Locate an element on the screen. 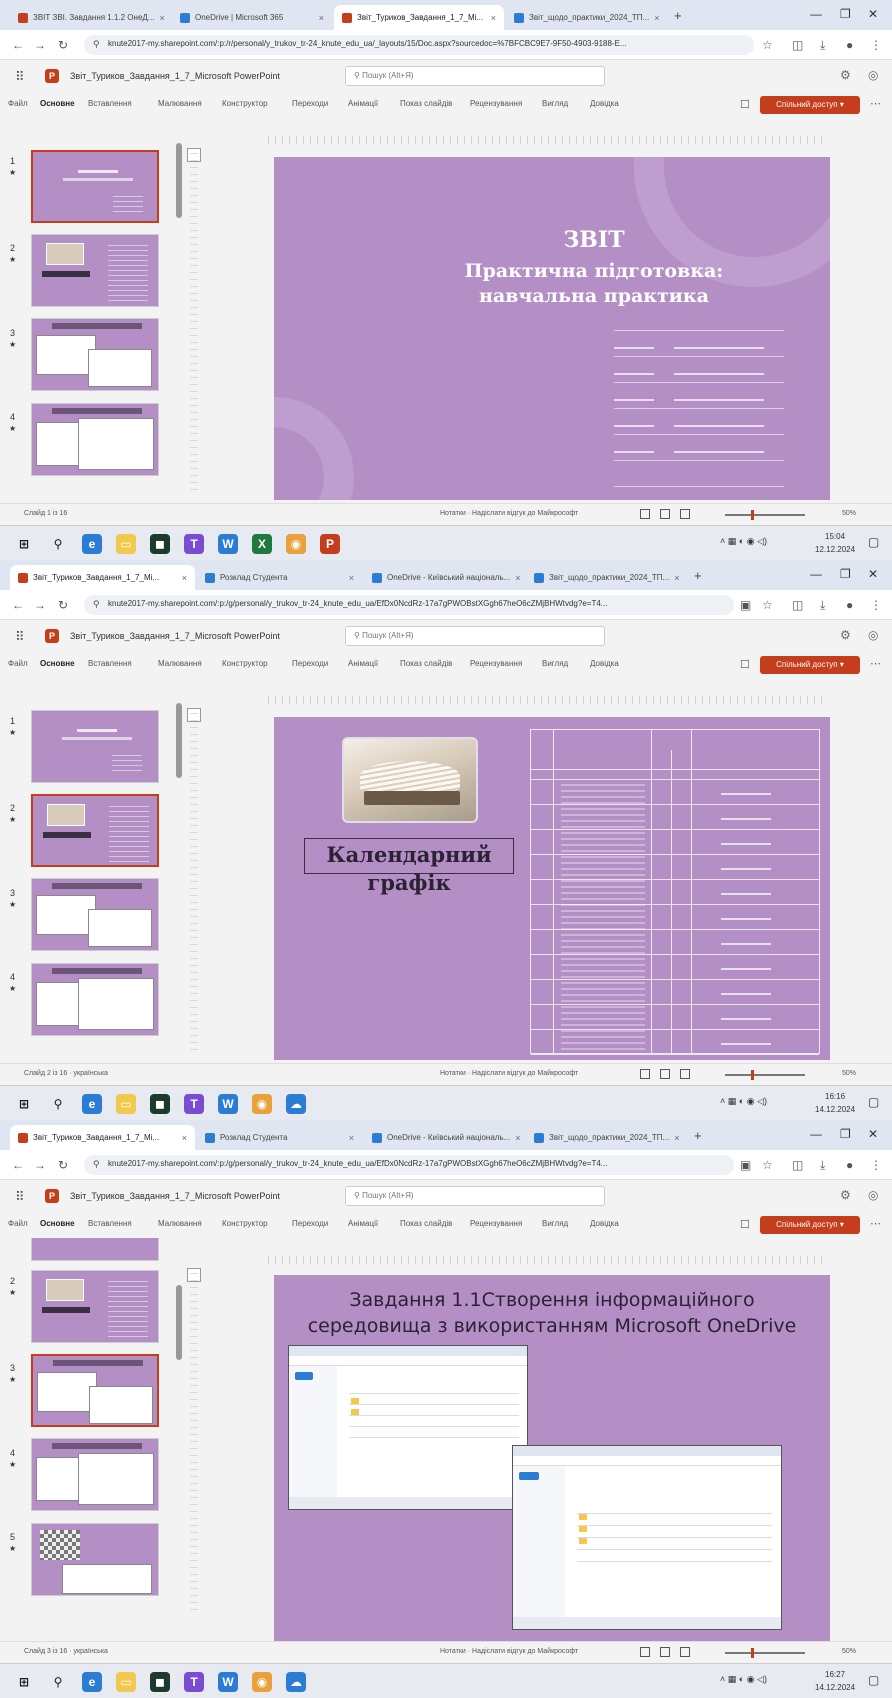  clock: 16:27 14.12.2024 is located at coordinates (835, 1681).